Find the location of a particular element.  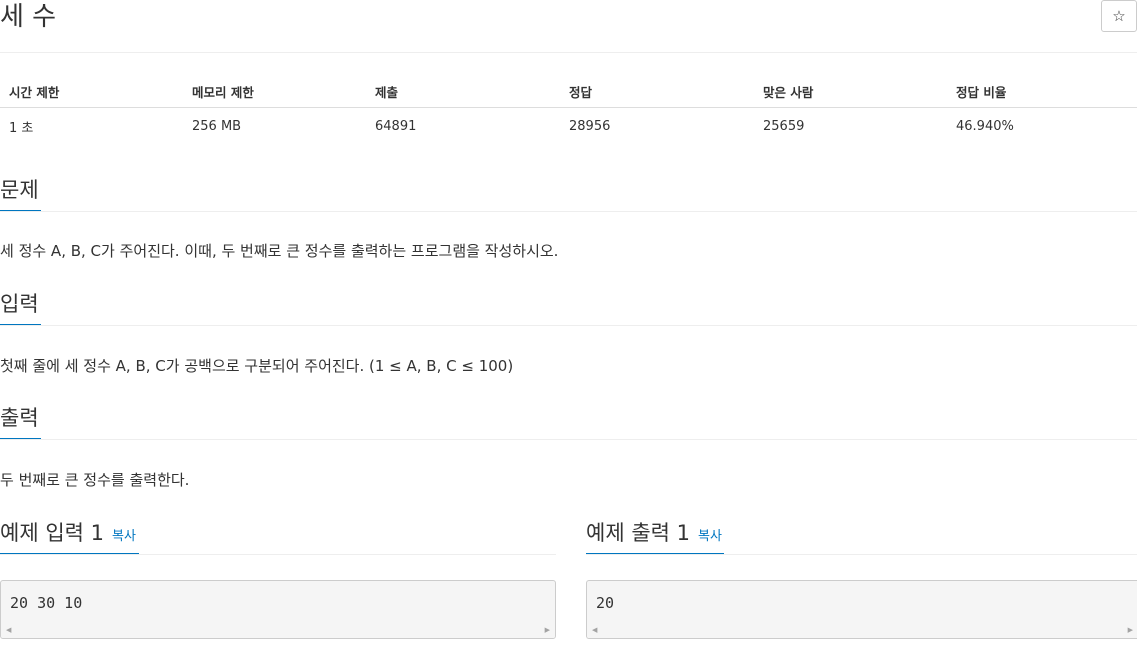

star-icon: ☆ is located at coordinates (1119, 16).